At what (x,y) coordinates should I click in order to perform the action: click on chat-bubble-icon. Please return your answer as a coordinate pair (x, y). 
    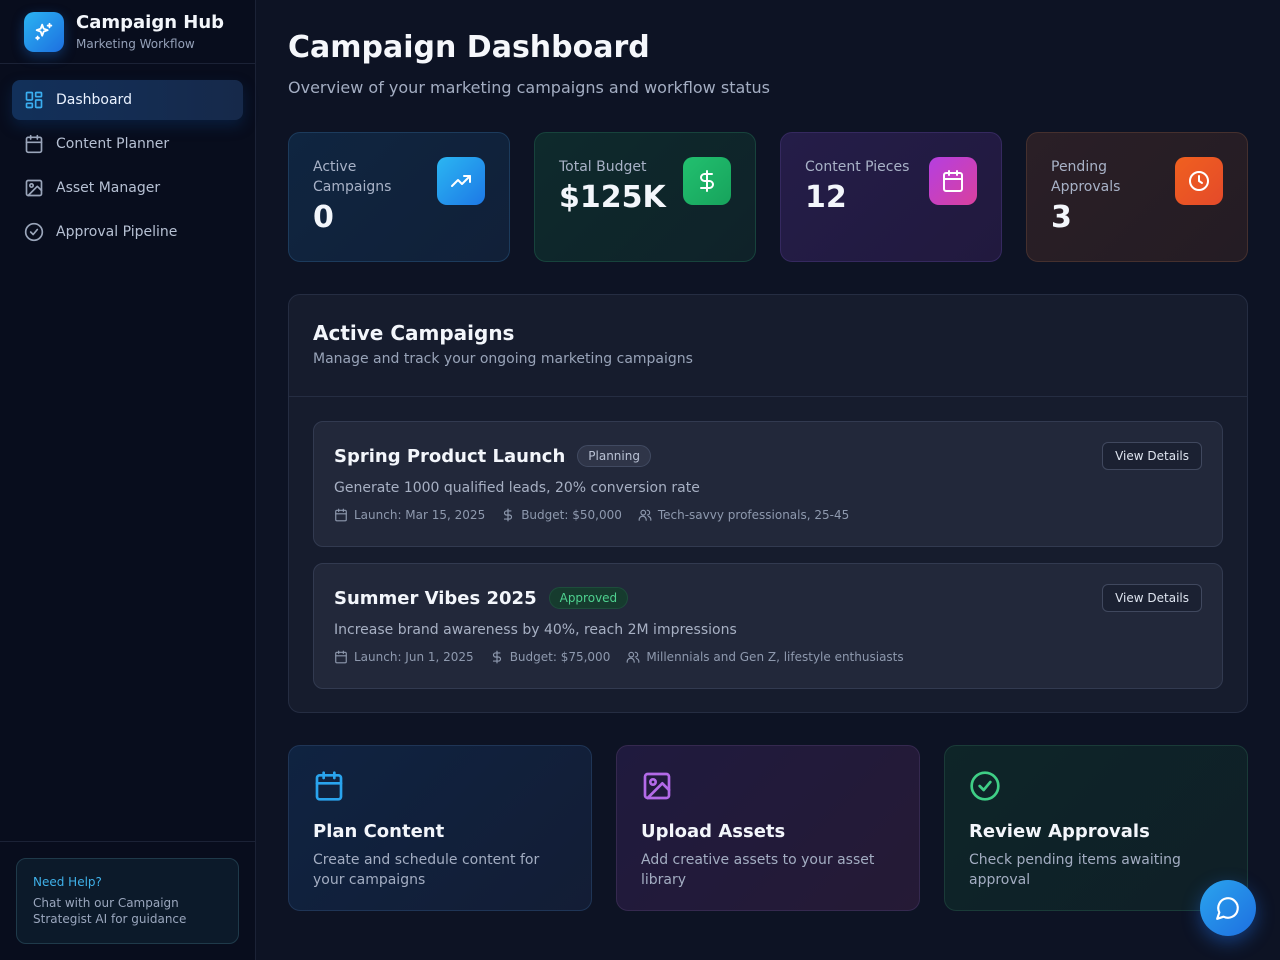
    Looking at the image, I should click on (1227, 908).